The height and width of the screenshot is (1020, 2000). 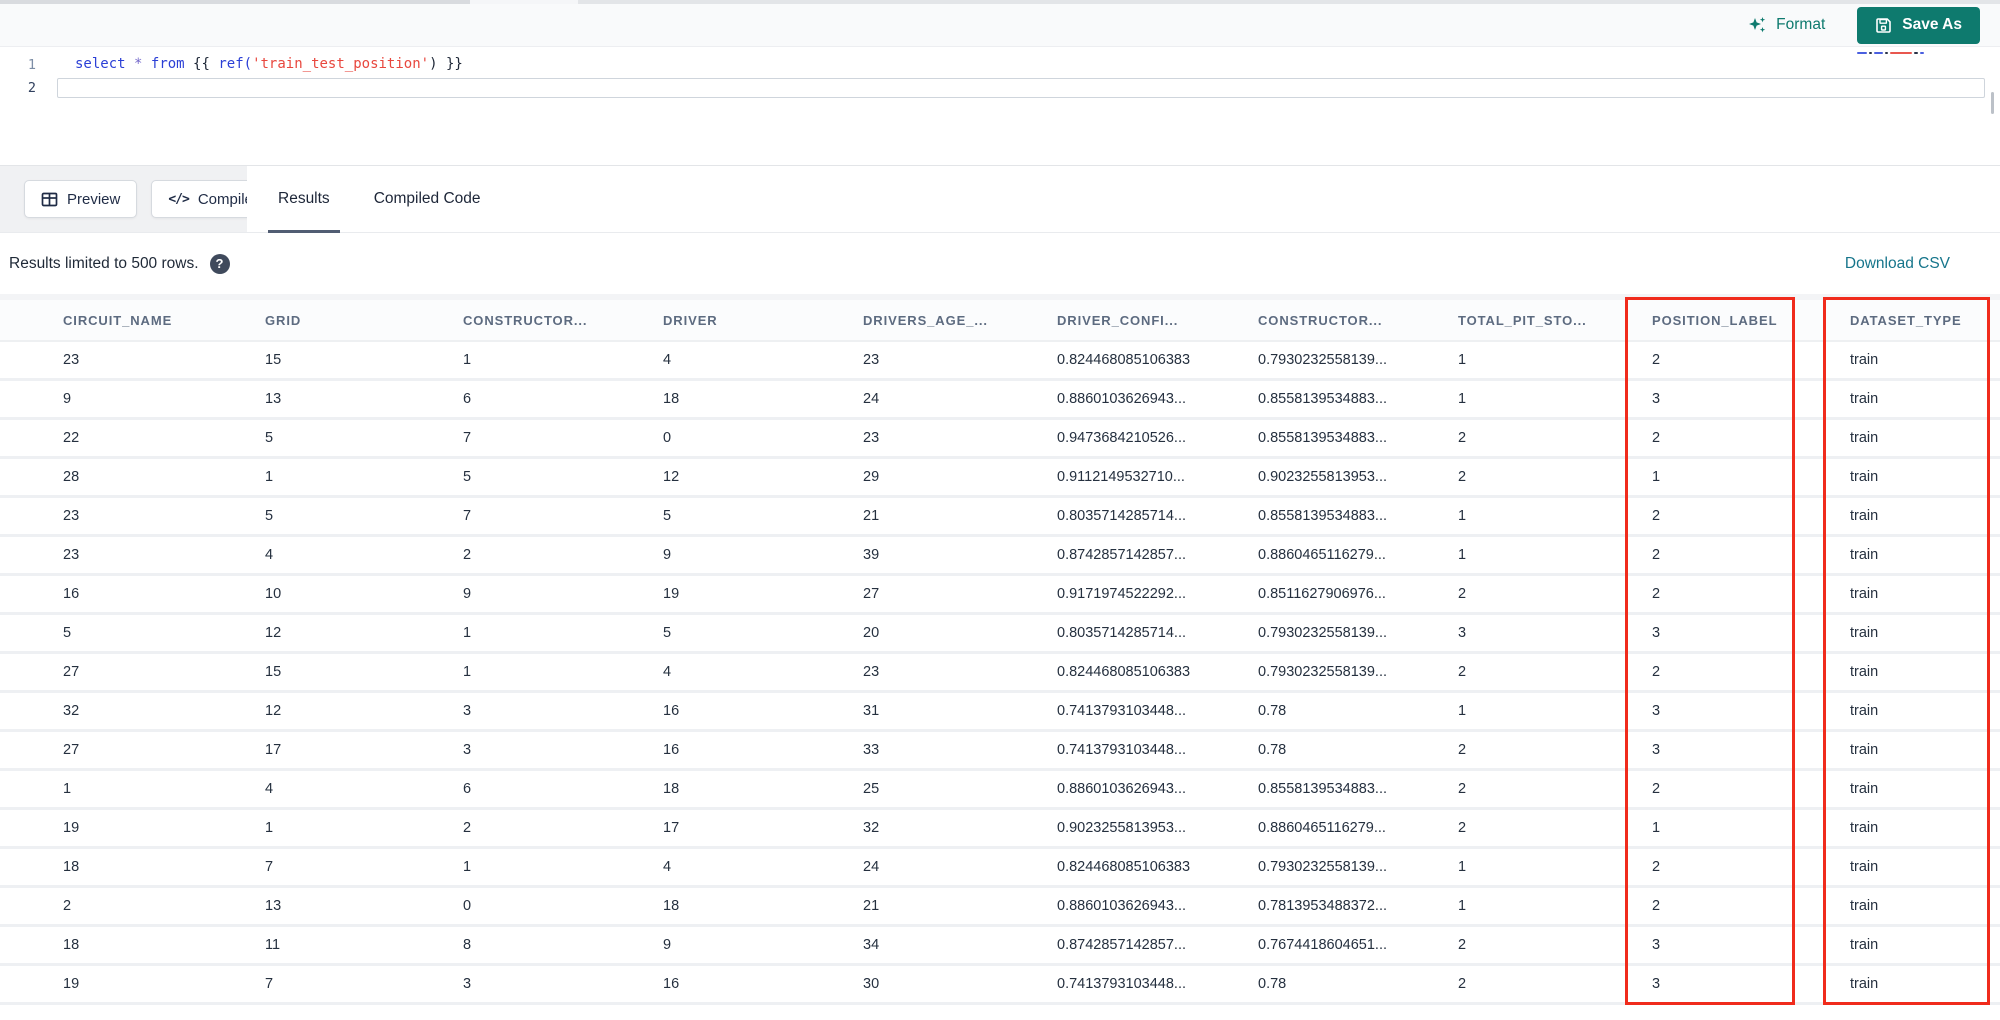 I want to click on editor-scrollbar, so click(x=1992, y=103).